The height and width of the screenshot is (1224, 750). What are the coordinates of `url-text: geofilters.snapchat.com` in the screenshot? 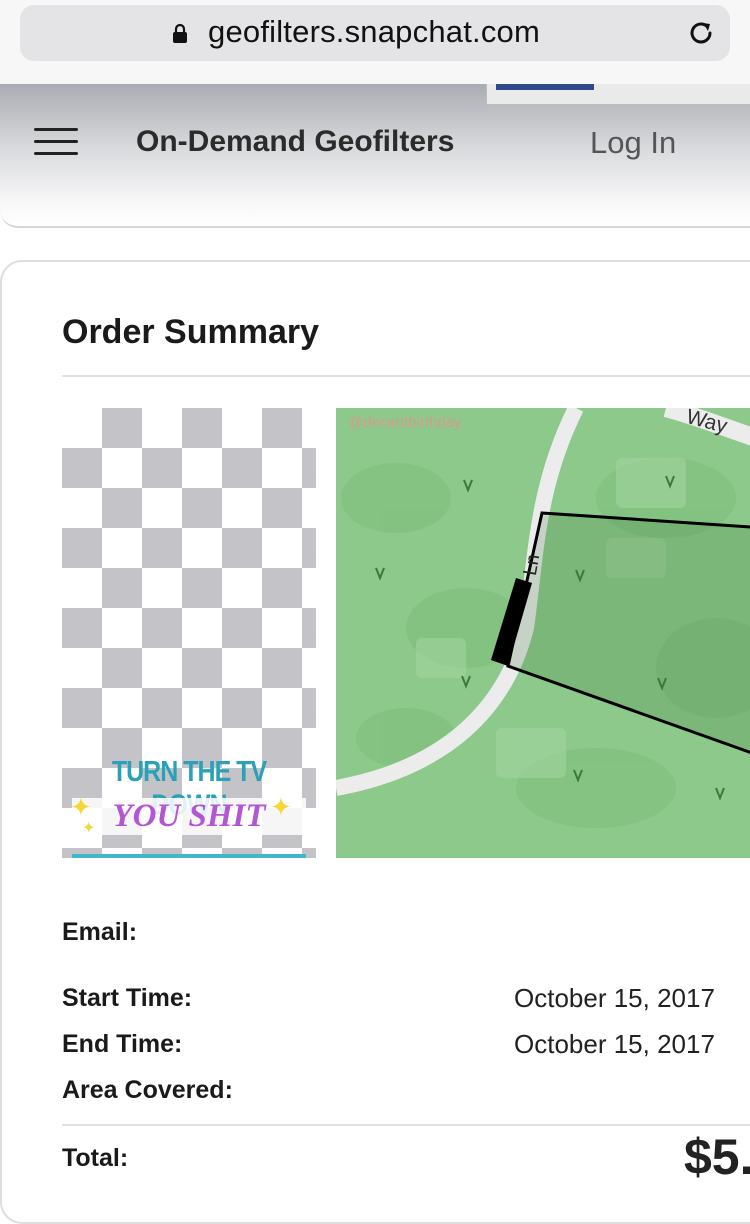 It's located at (374, 32).